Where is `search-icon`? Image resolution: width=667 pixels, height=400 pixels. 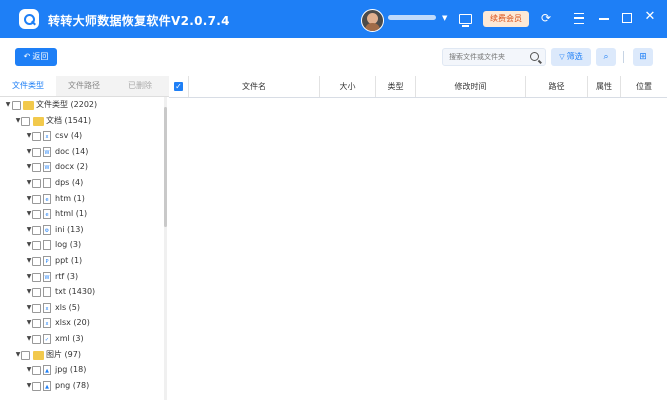 search-icon is located at coordinates (534, 56).